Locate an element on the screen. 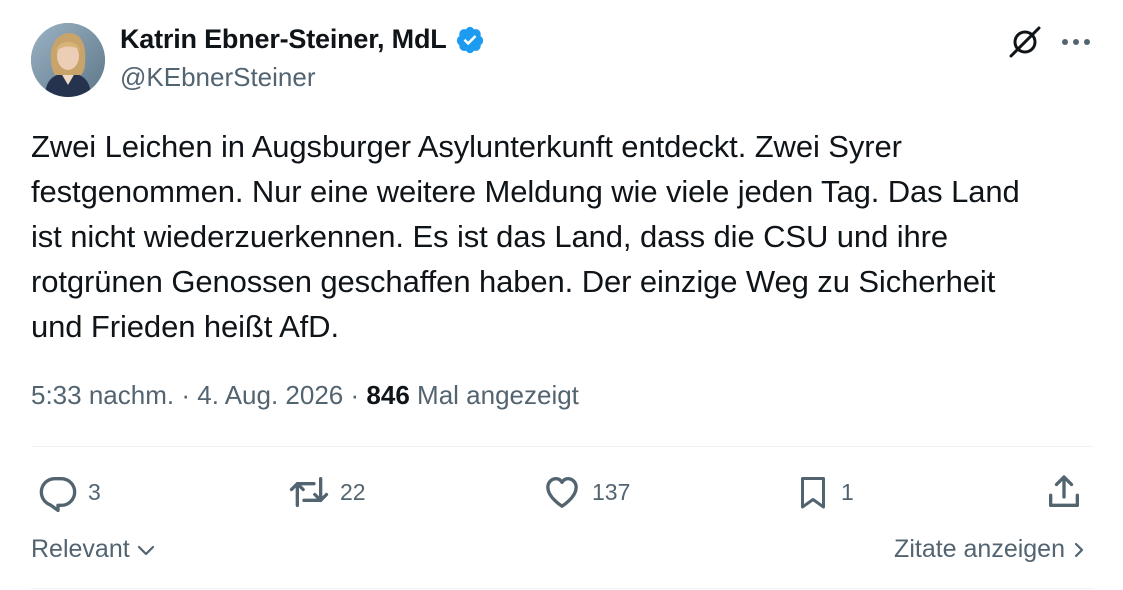  share-button is located at coordinates (1064, 492).